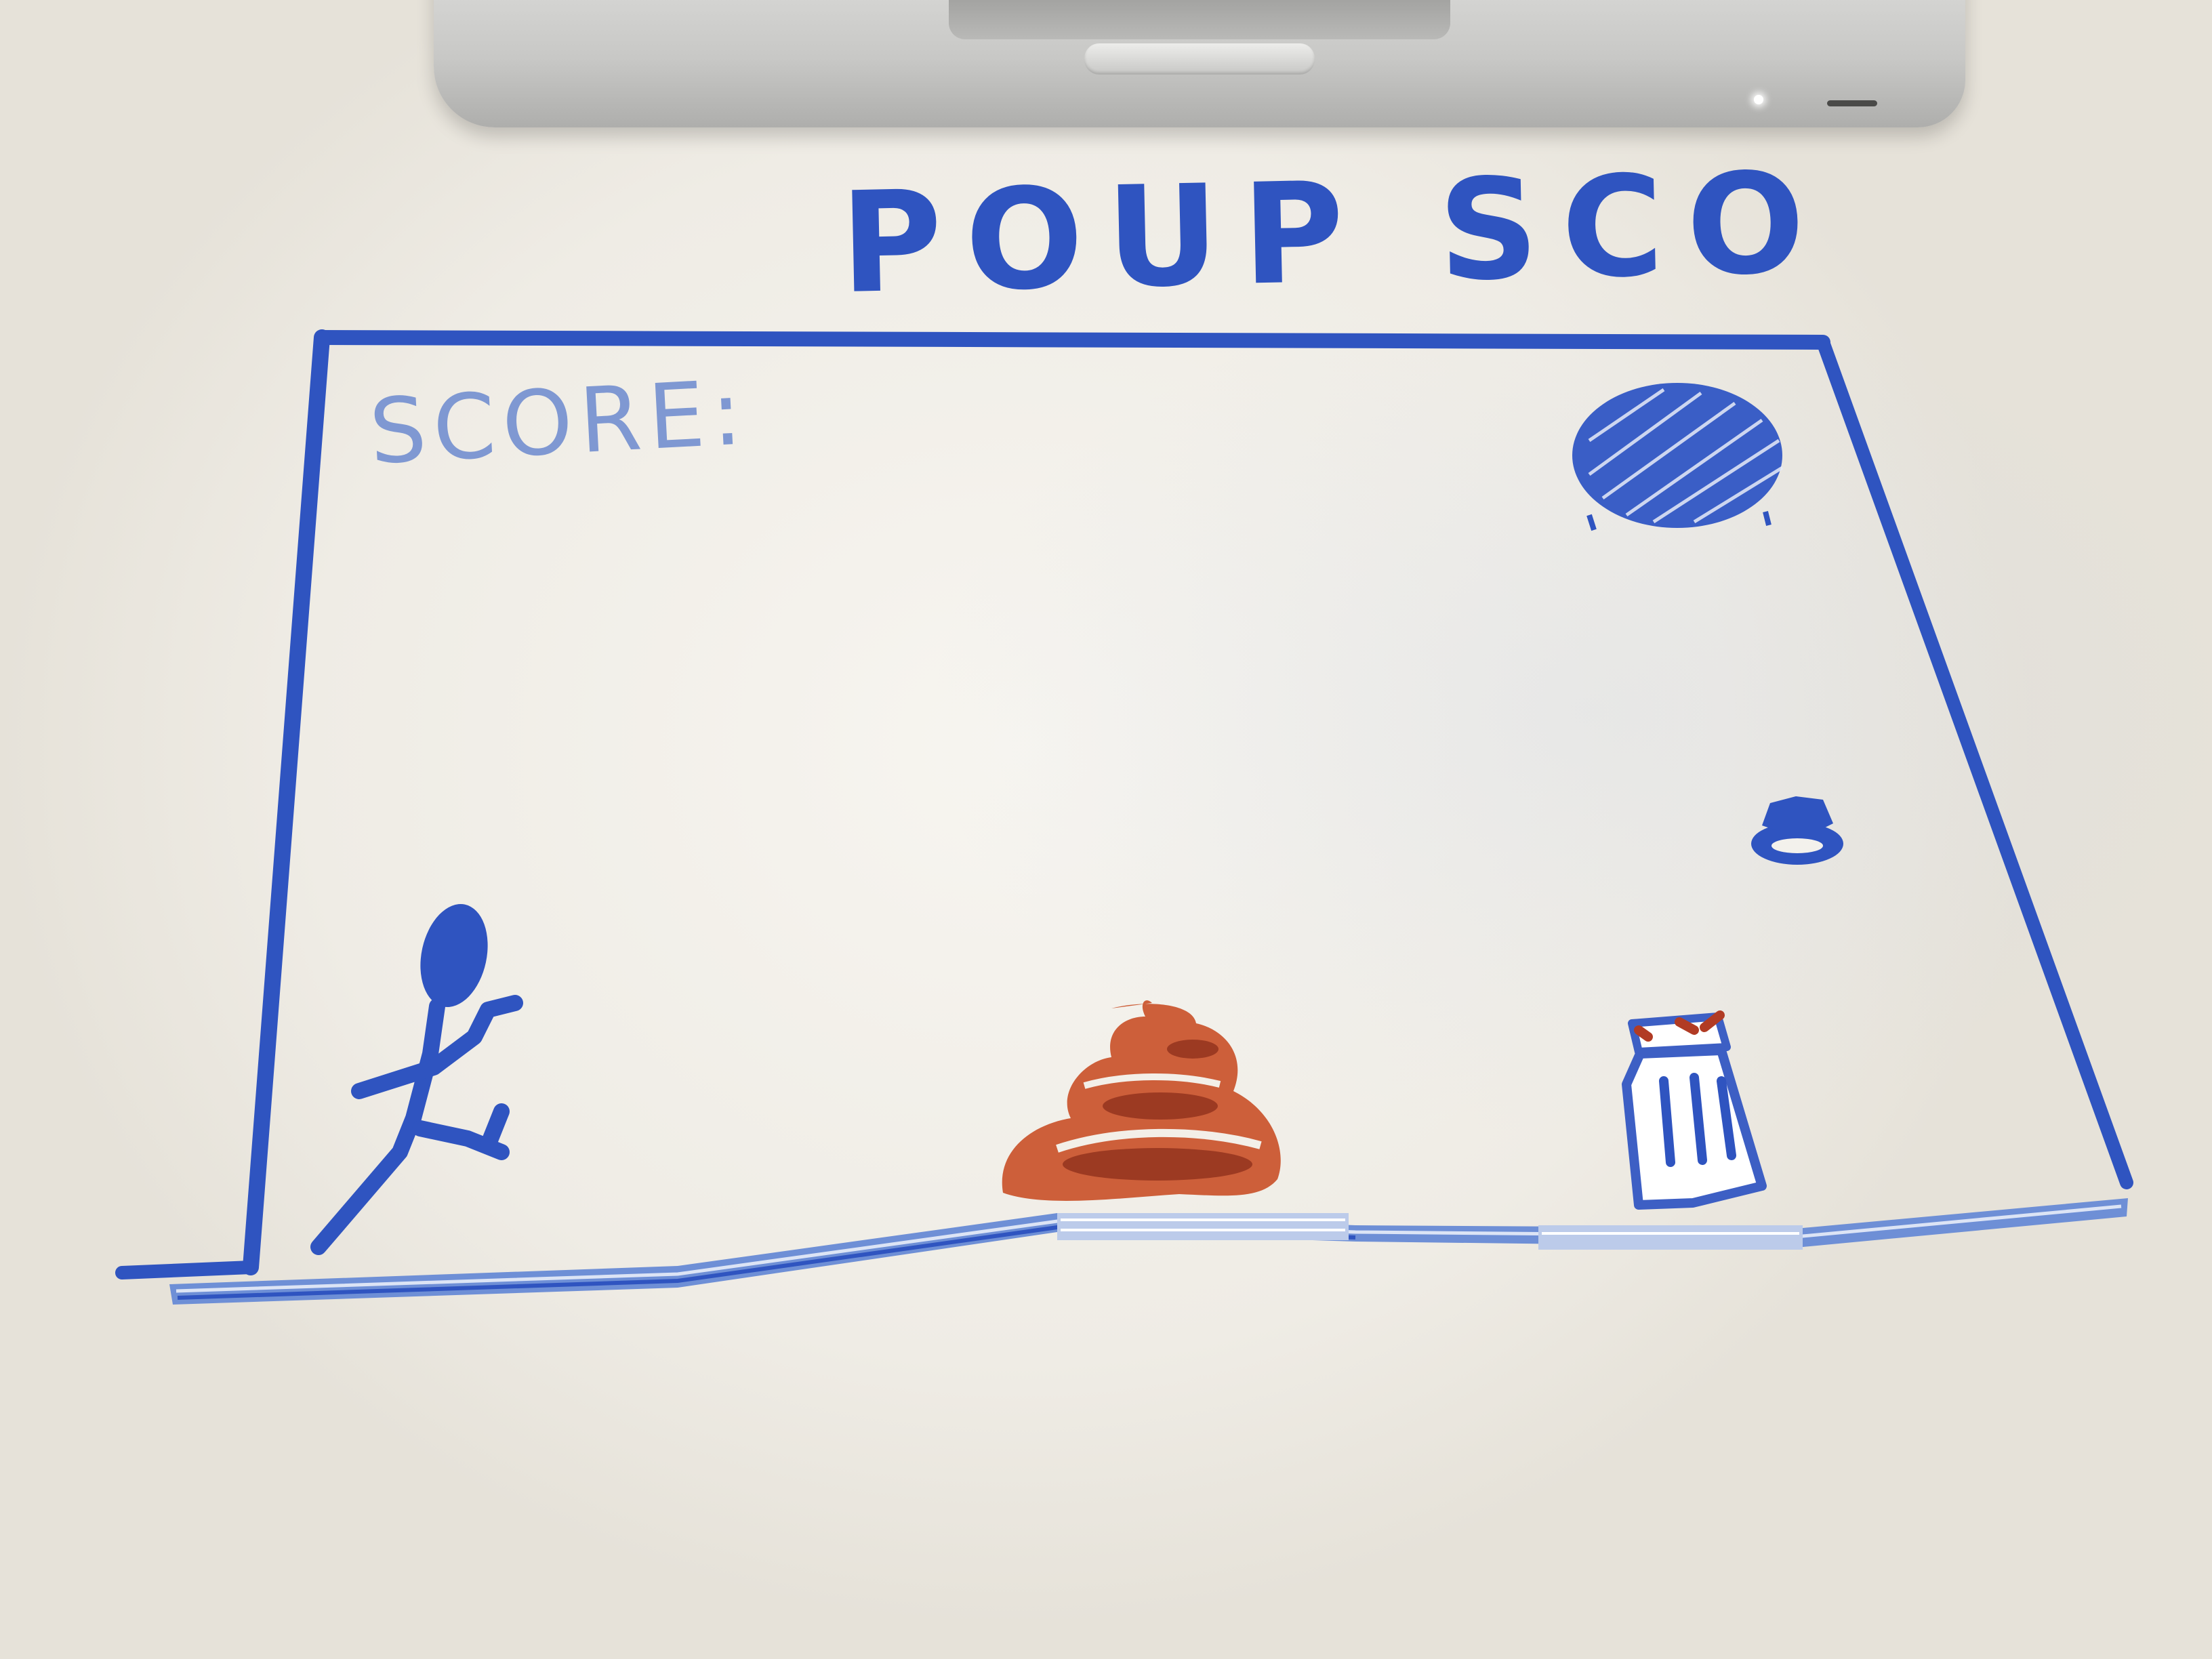  I want to click on trash-can, so click(1695, 1110).